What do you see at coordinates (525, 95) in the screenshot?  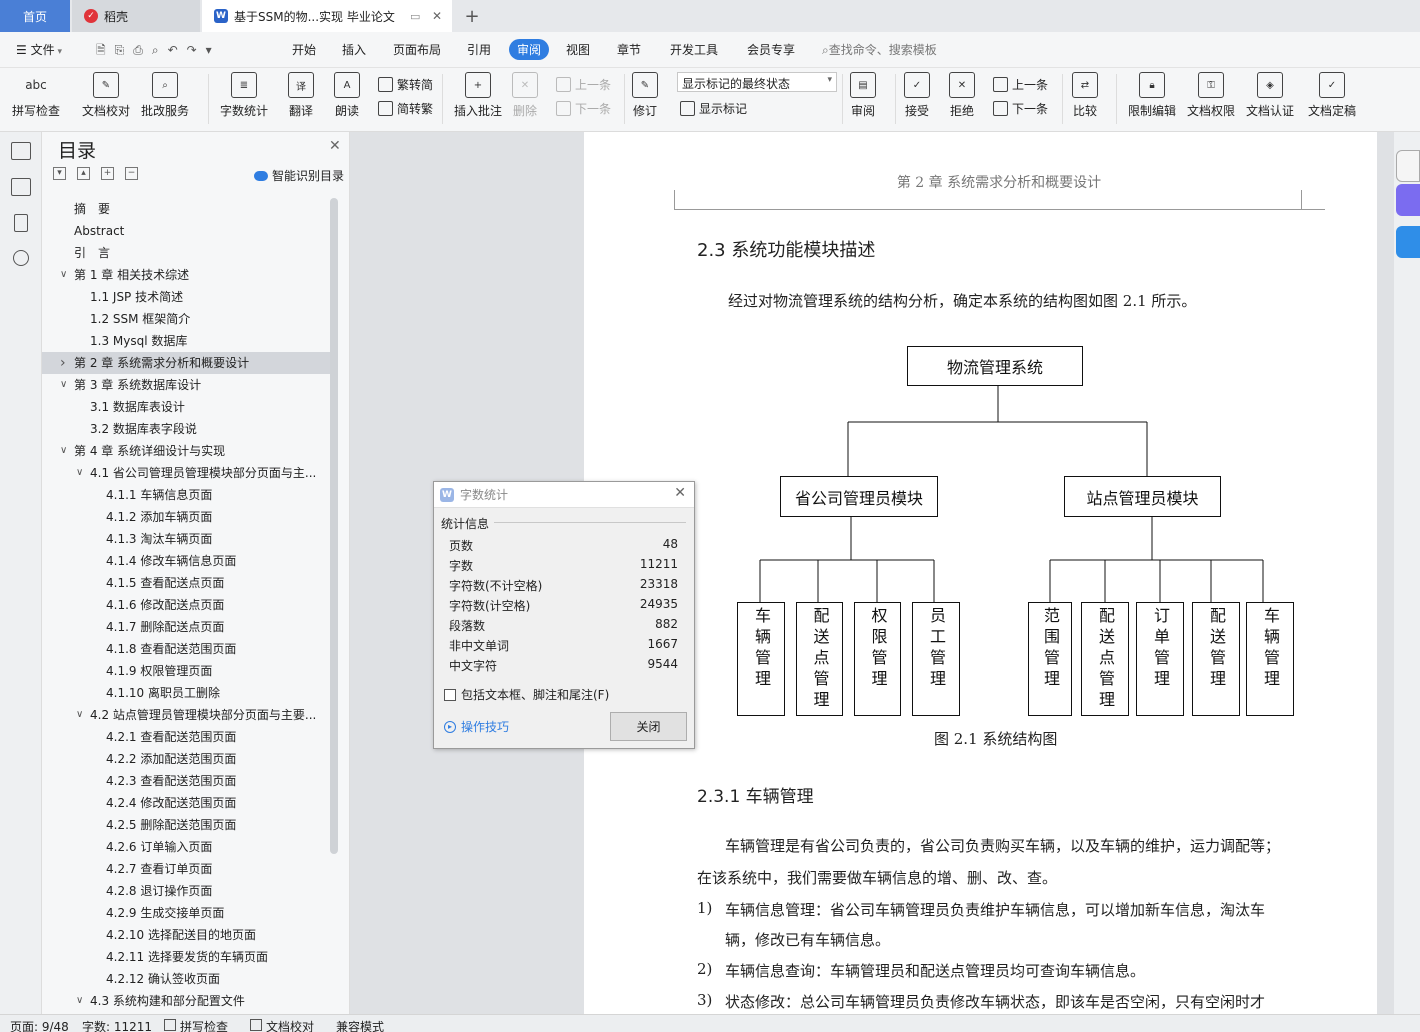 I see `delete-comment-button: ✕ 删除` at bounding box center [525, 95].